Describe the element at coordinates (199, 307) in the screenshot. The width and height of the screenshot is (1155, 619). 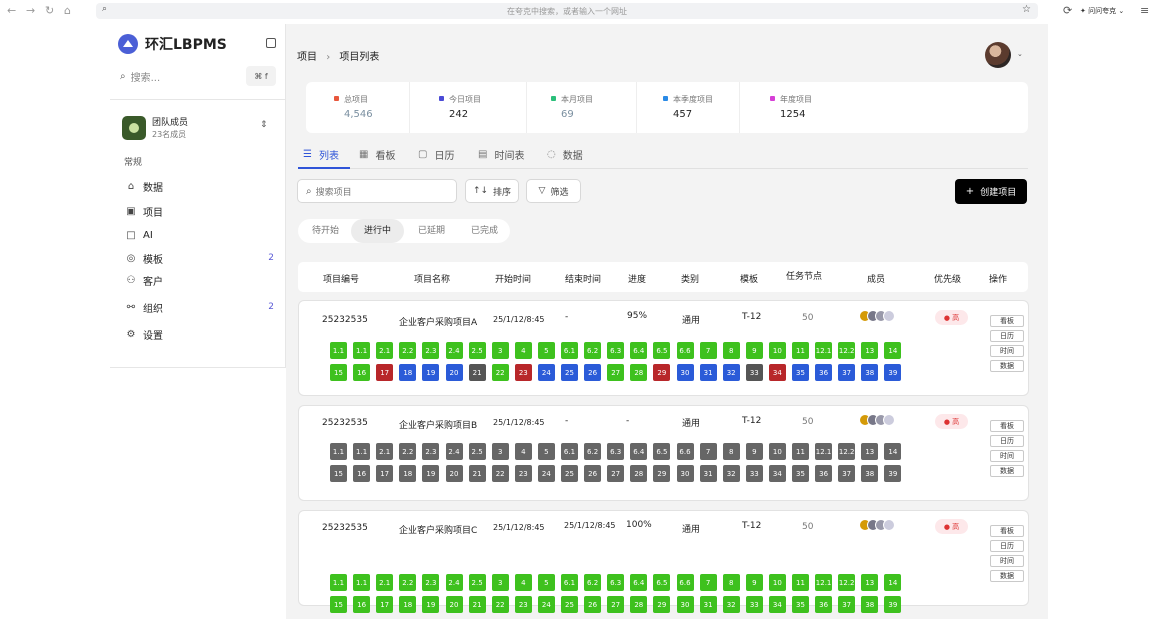
I see `sidebar-item-organization: ⚯ 组织 2` at that location.